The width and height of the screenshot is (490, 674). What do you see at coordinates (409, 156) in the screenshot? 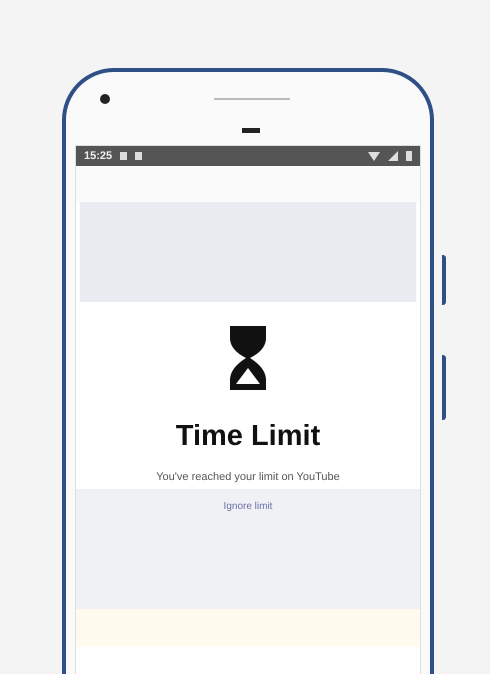
I see `battery-icon` at bounding box center [409, 156].